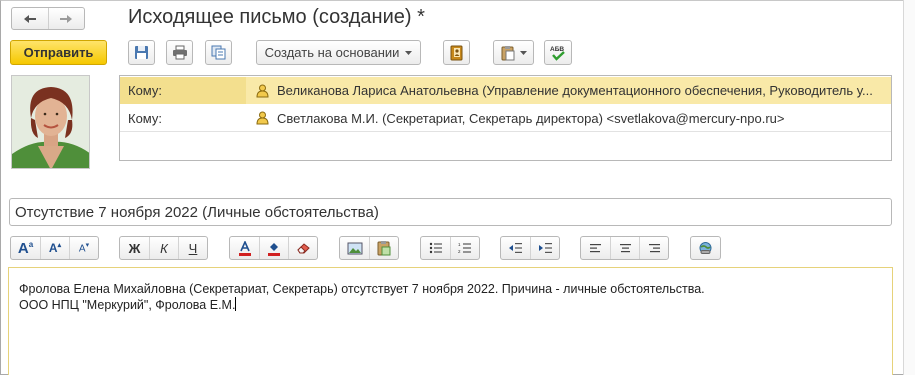 The height and width of the screenshot is (375, 915). Describe the element at coordinates (507, 52) in the screenshot. I see `clipboard-icon` at that location.